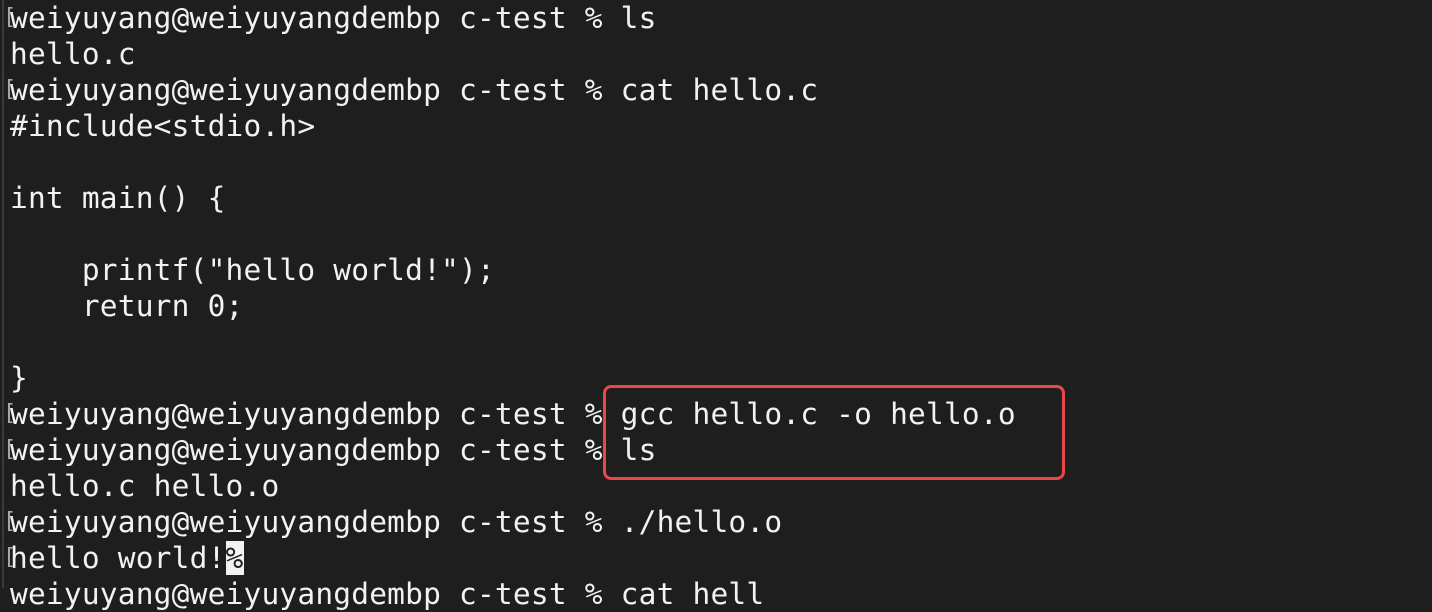 The image size is (1432, 612). I want to click on terminal-line: }, so click(19, 378).